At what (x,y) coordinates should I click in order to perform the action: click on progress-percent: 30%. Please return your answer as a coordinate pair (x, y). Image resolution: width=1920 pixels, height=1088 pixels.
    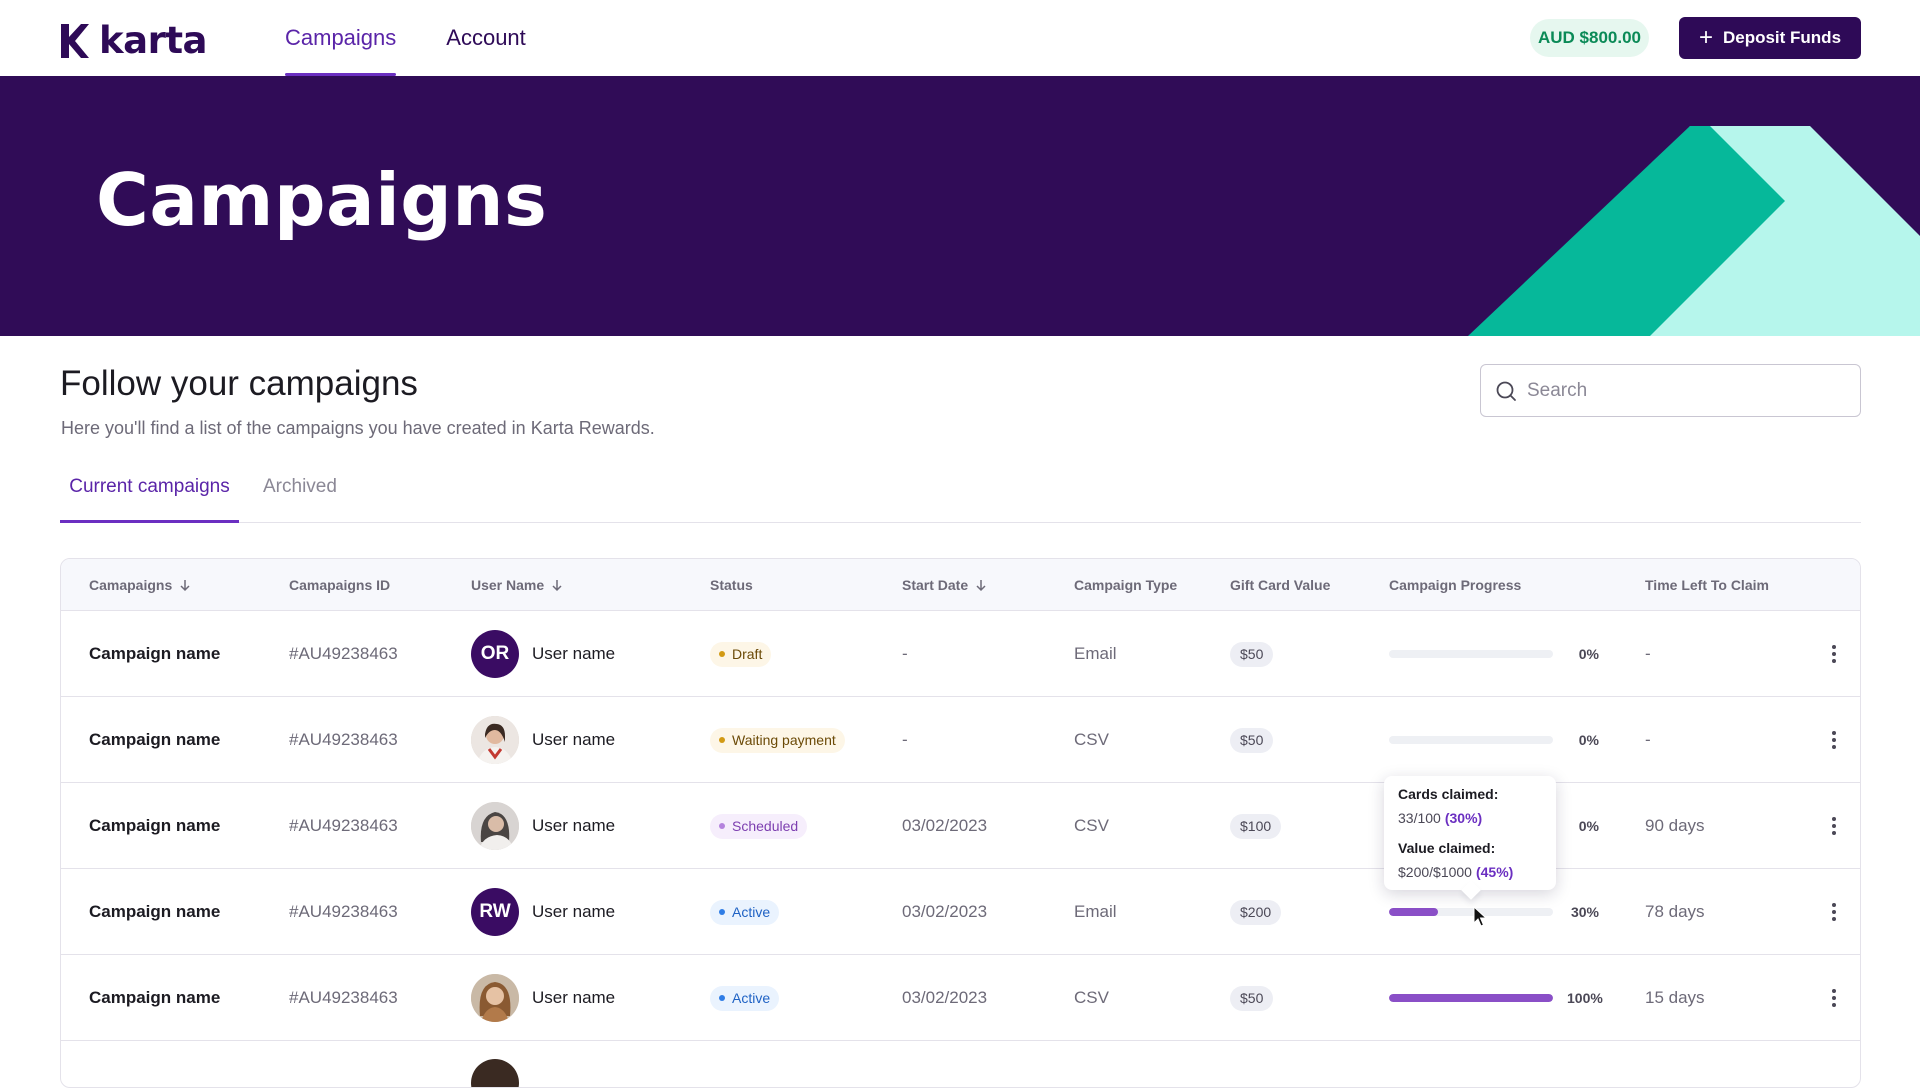
    Looking at the image, I should click on (1584, 912).